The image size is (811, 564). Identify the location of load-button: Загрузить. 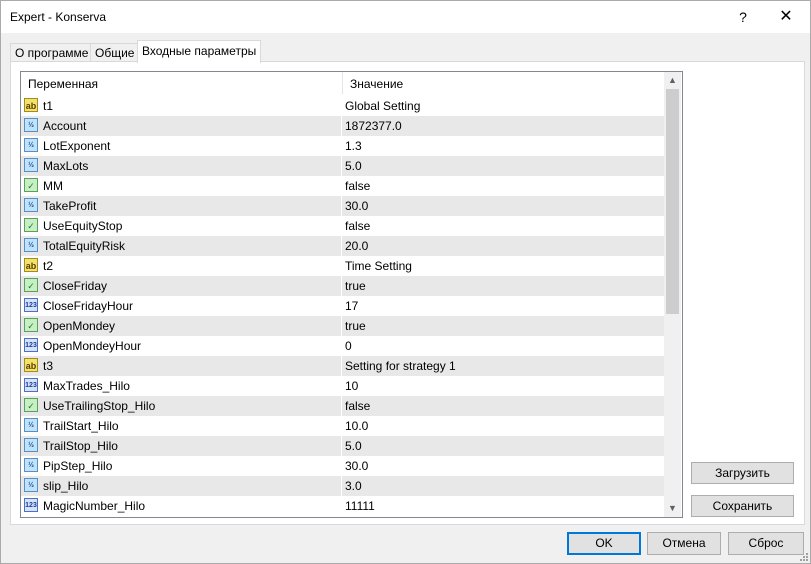
(742, 473).